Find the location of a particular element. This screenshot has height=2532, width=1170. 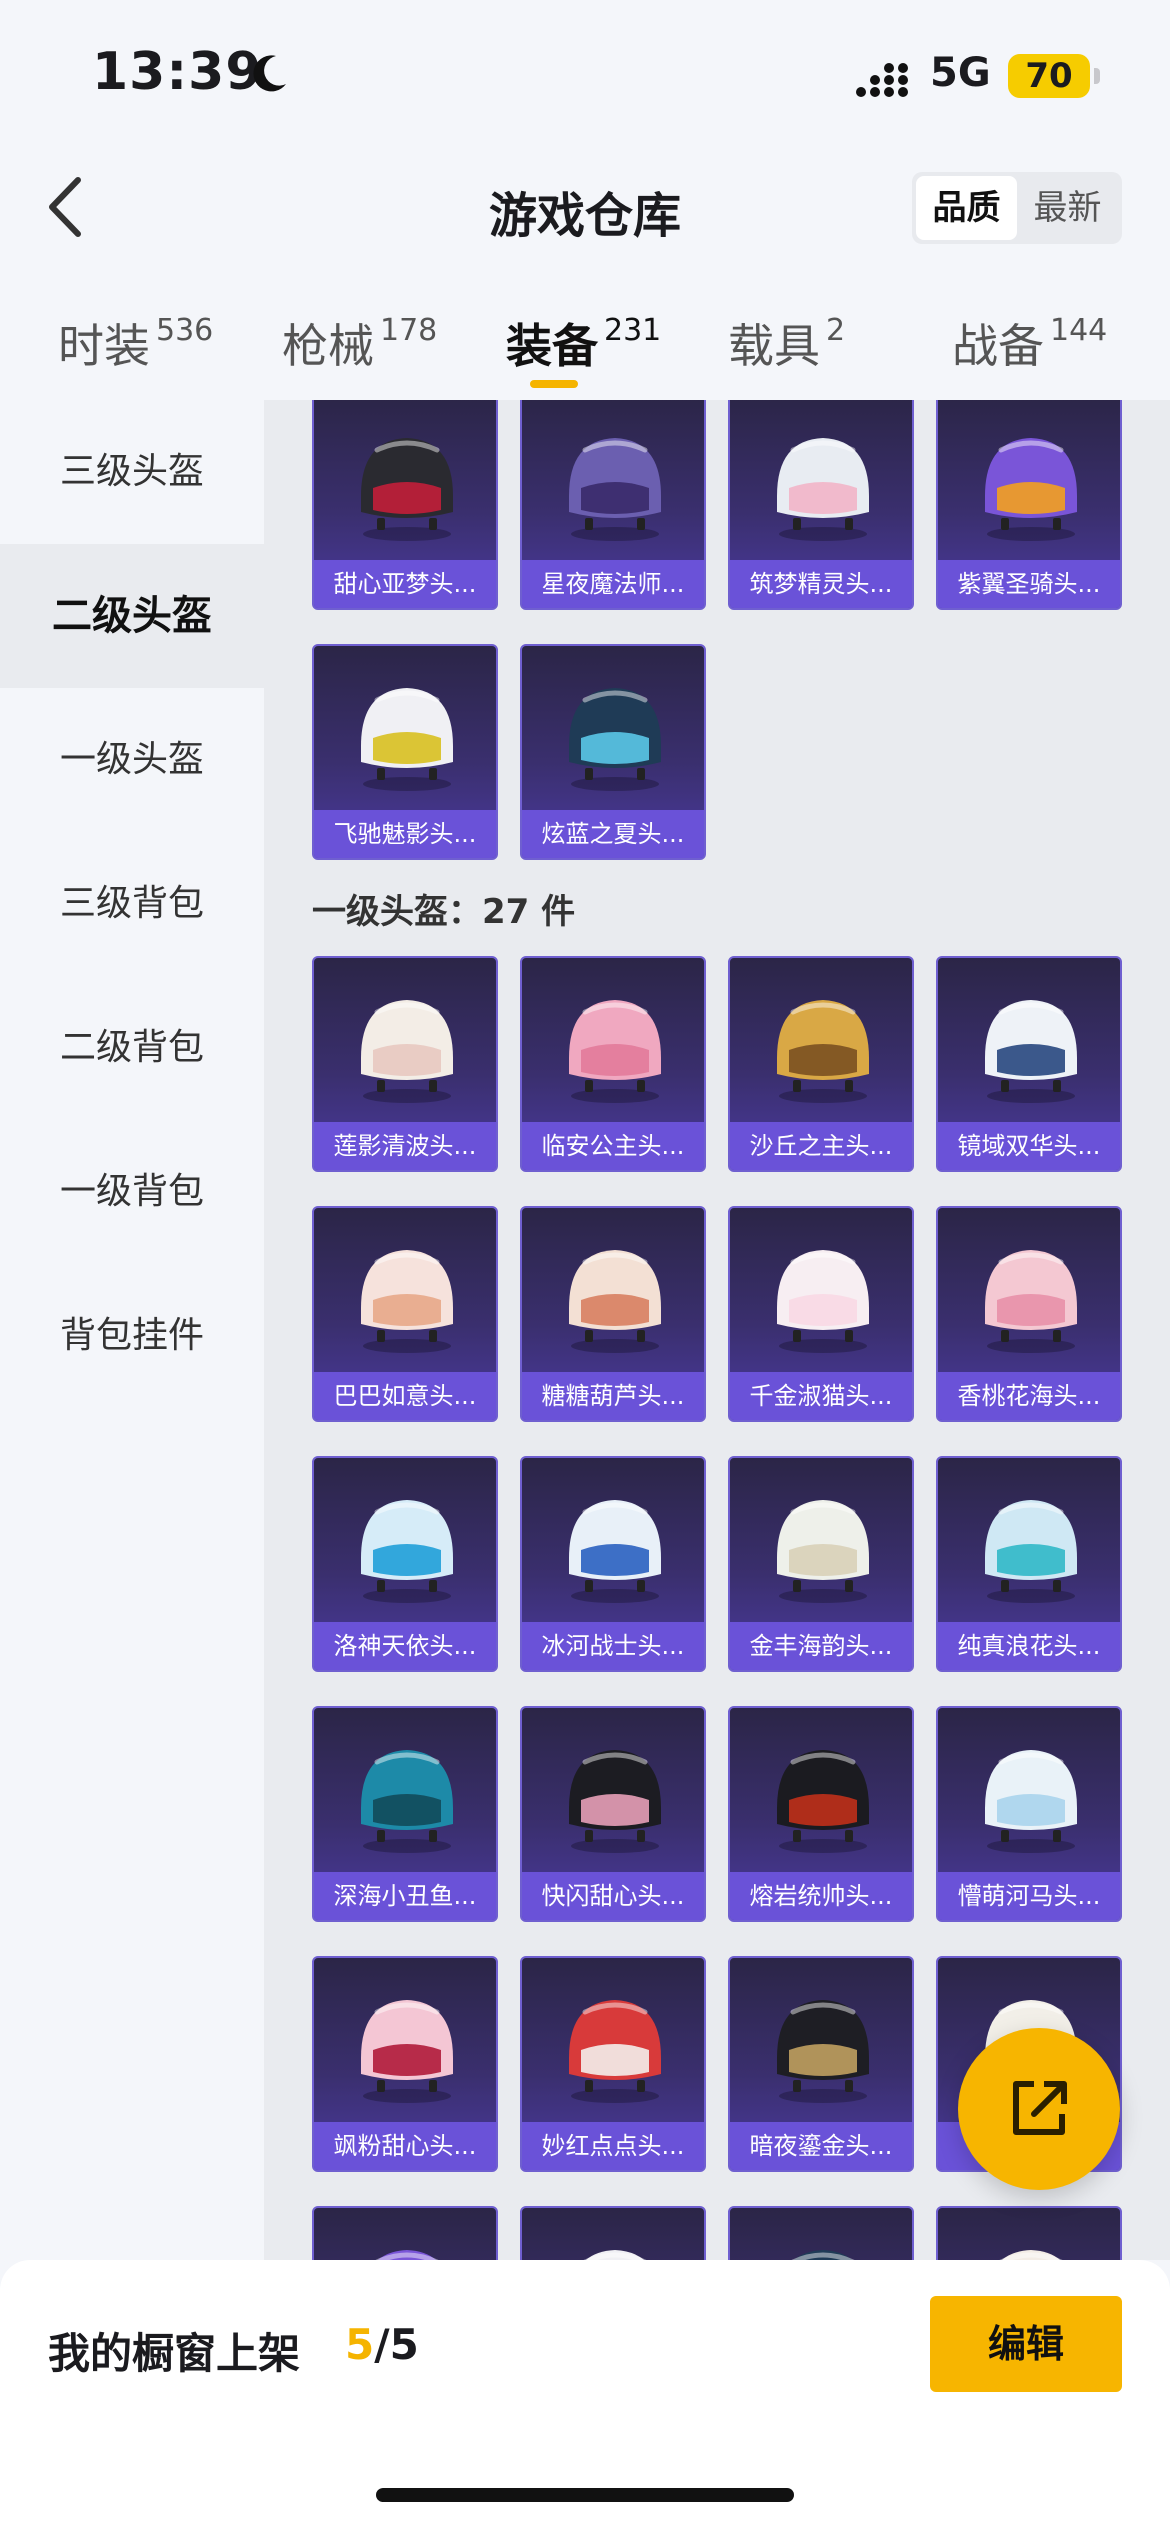

sidebar-item-level3-backpack: 三级背包 is located at coordinates (132, 904).